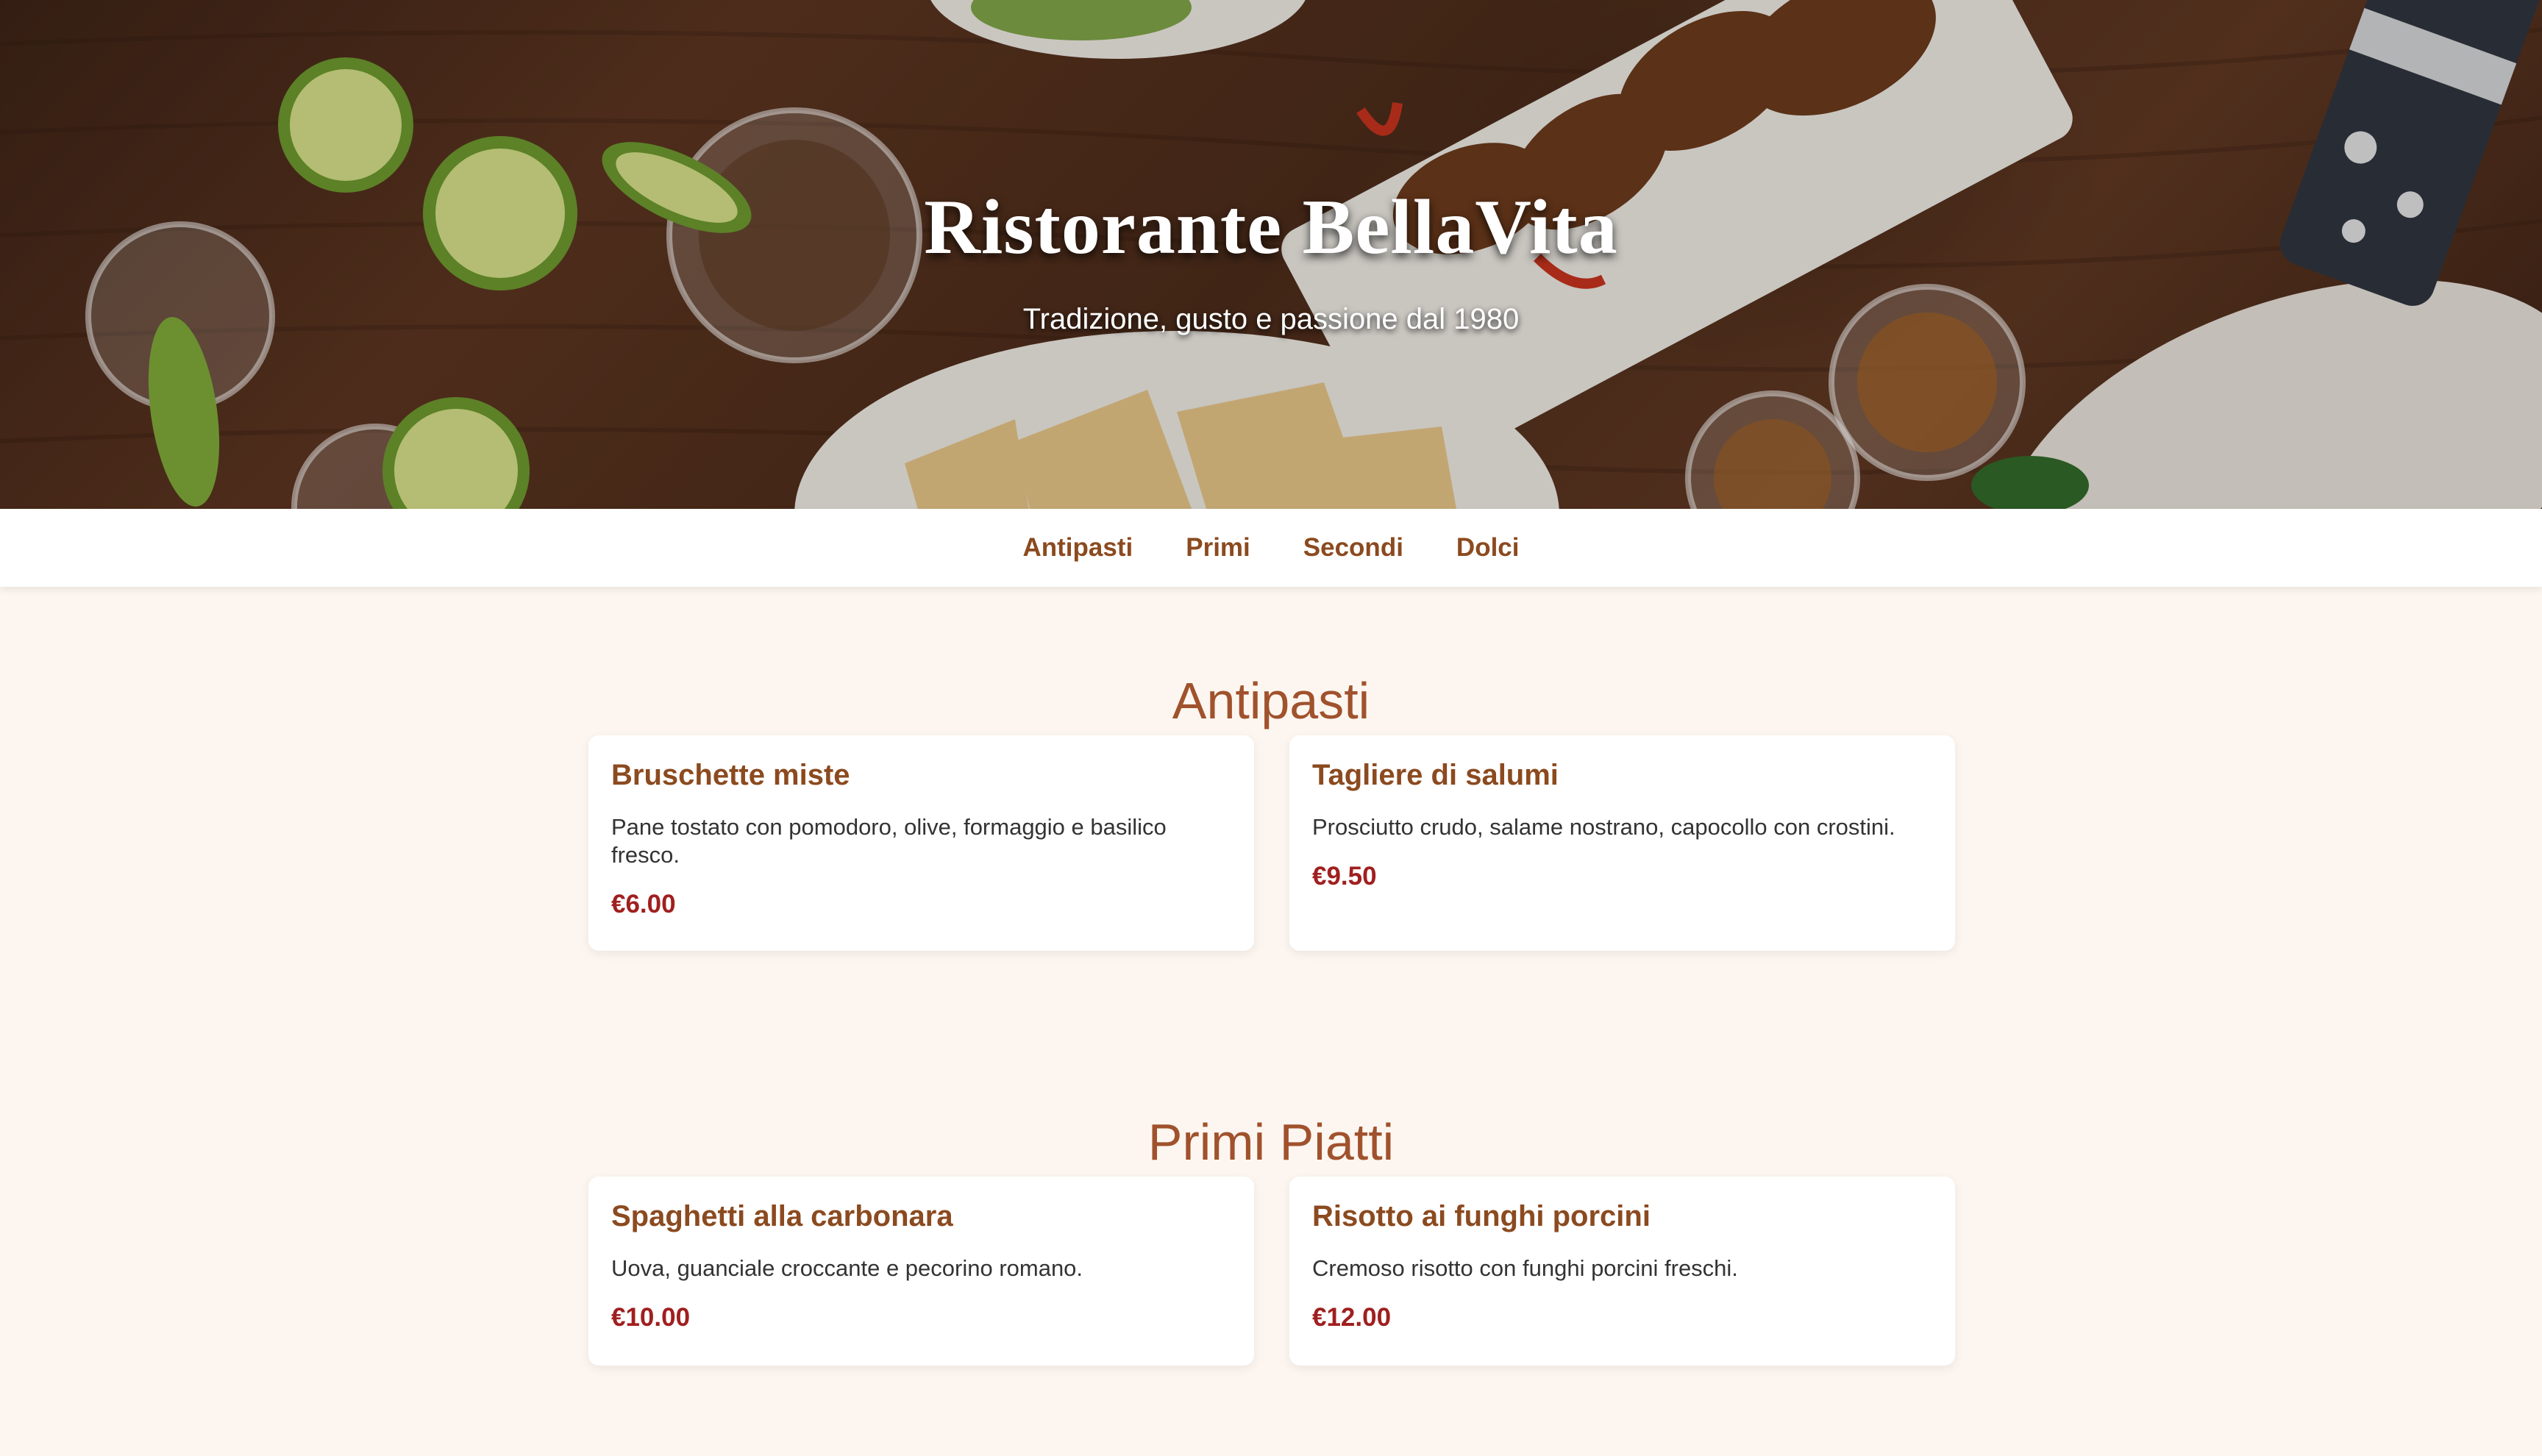 Image resolution: width=2542 pixels, height=1456 pixels. I want to click on nav-link-primi: Primi, so click(1218, 548).